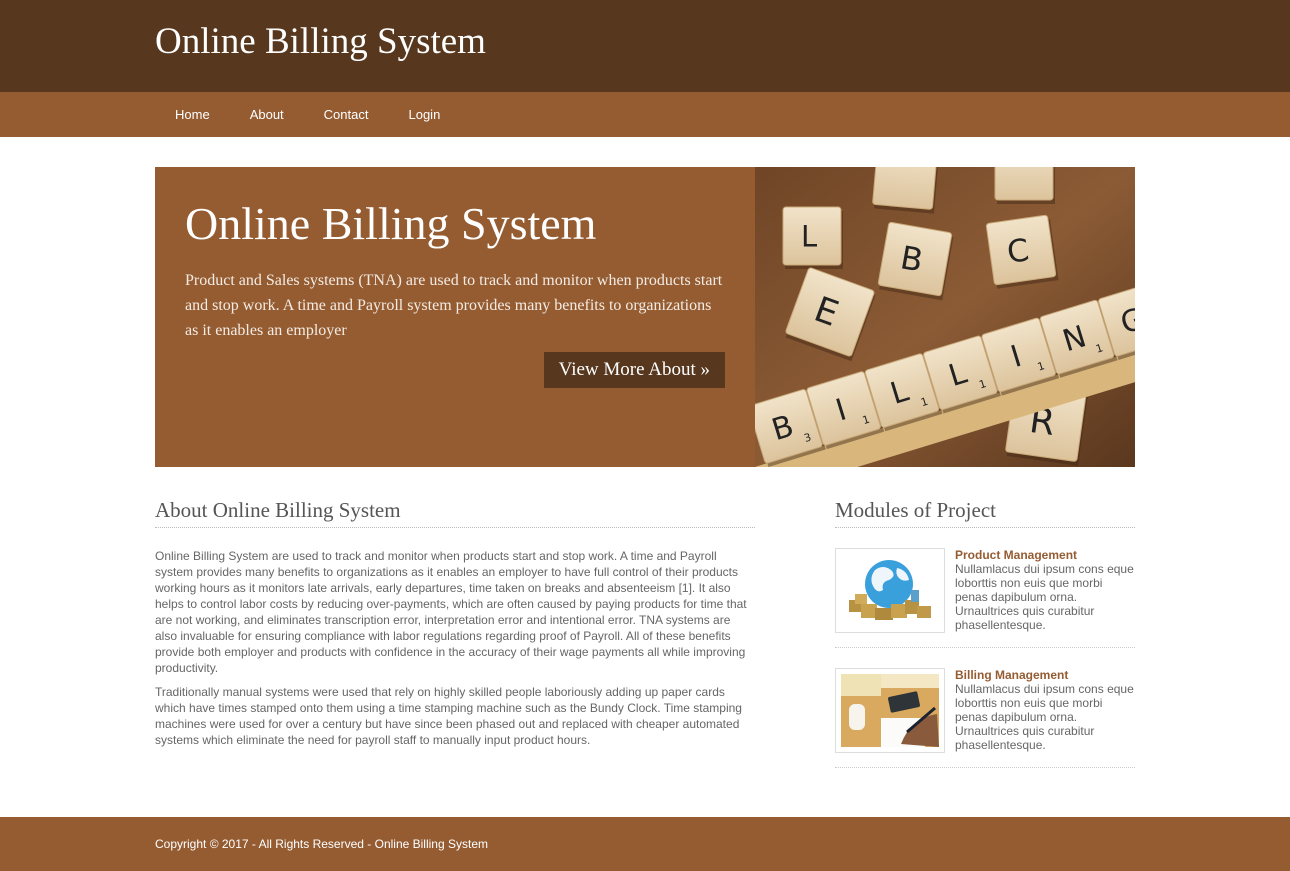 The image size is (1290, 871). Describe the element at coordinates (1045, 555) in the screenshot. I see `product-management-link: Product Management` at that location.